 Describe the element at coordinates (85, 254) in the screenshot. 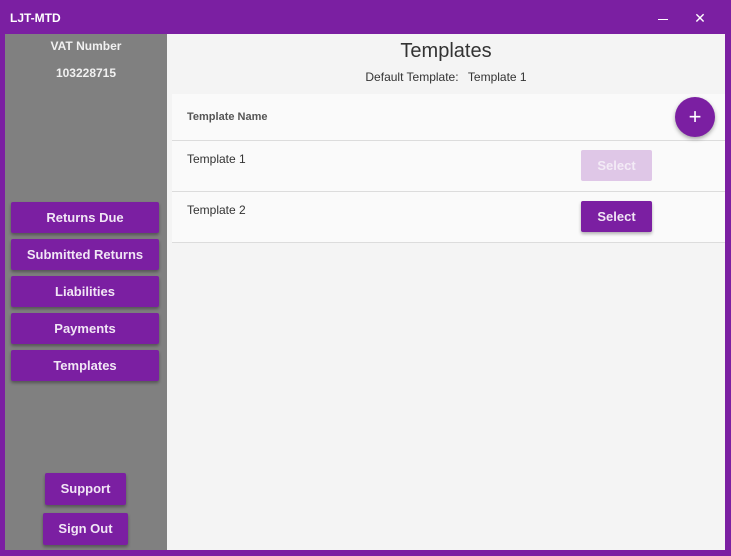

I see `submitted-returns-button: Submitted Returns` at that location.